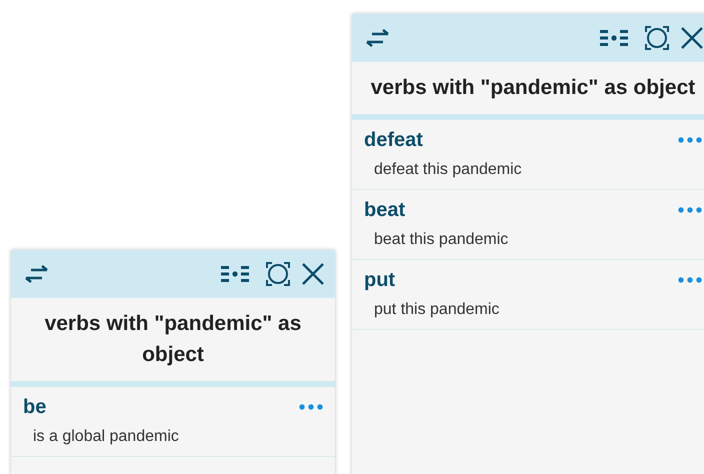 This screenshot has height=474, width=704. What do you see at coordinates (34, 407) in the screenshot?
I see `verb-label: be` at bounding box center [34, 407].